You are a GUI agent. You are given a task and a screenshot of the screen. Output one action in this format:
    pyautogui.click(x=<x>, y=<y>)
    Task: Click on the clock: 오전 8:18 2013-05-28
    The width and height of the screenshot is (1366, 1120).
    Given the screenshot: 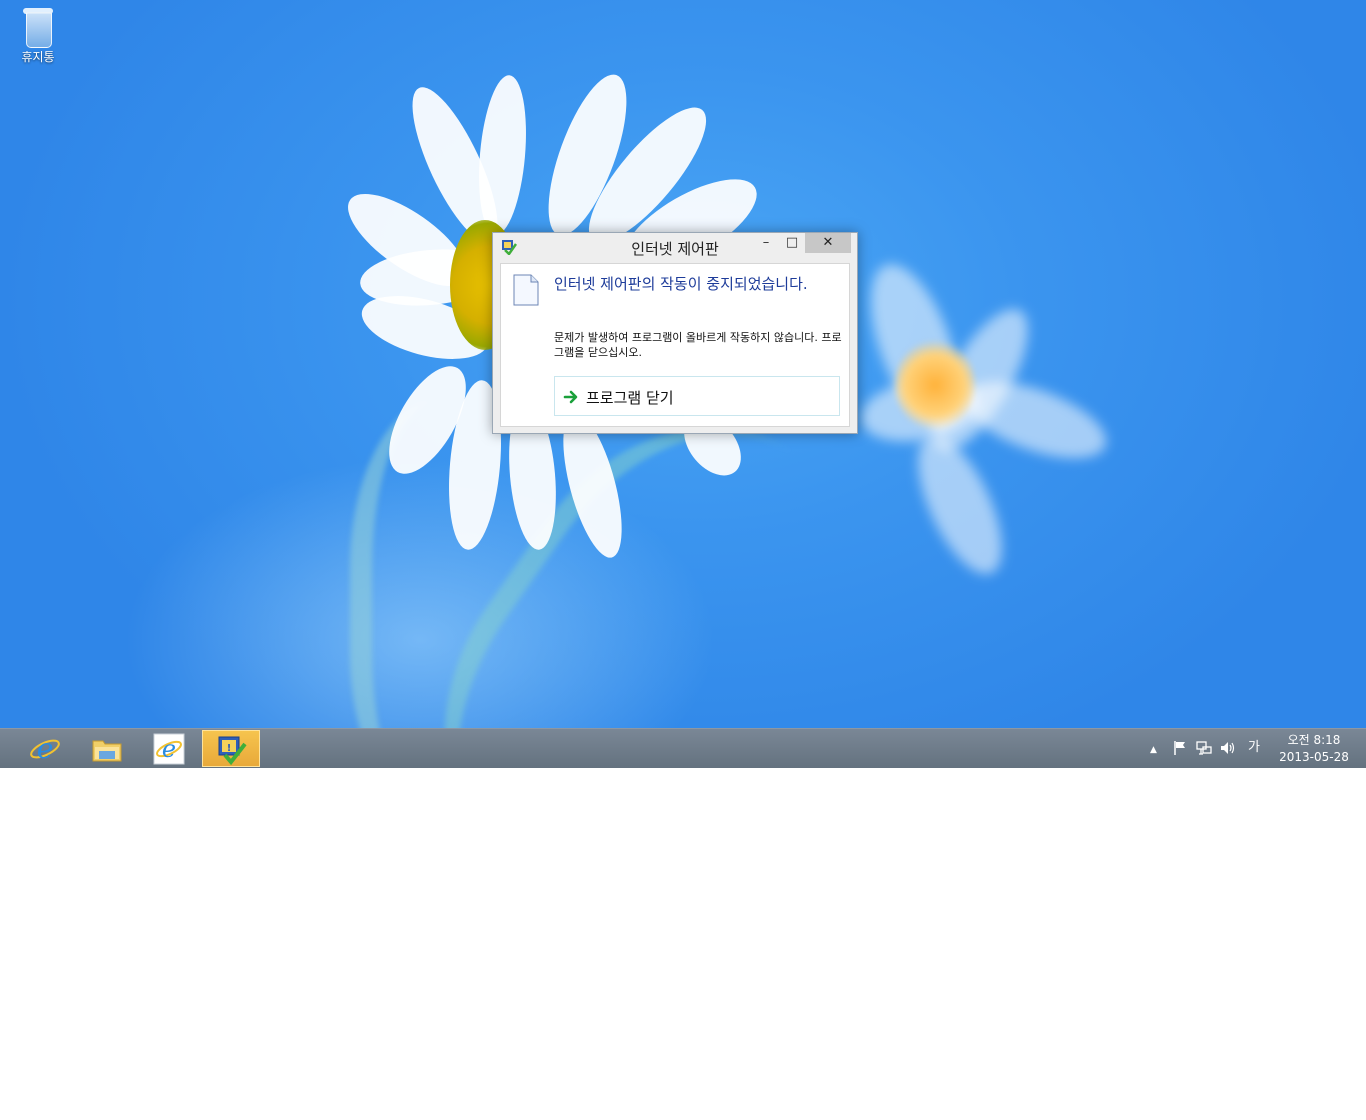 What is the action you would take?
    pyautogui.click(x=1314, y=749)
    